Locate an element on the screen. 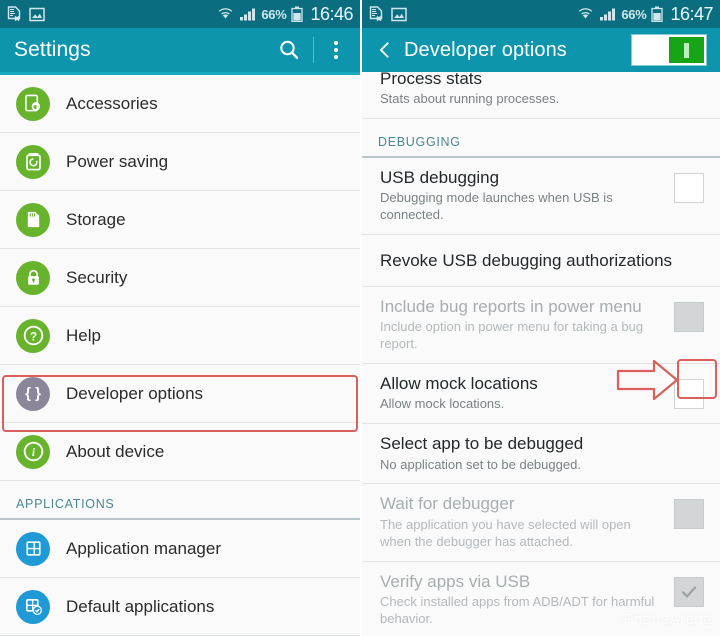 Image resolution: width=720 pixels, height=636 pixels. power-saving-icon is located at coordinates (33, 161).